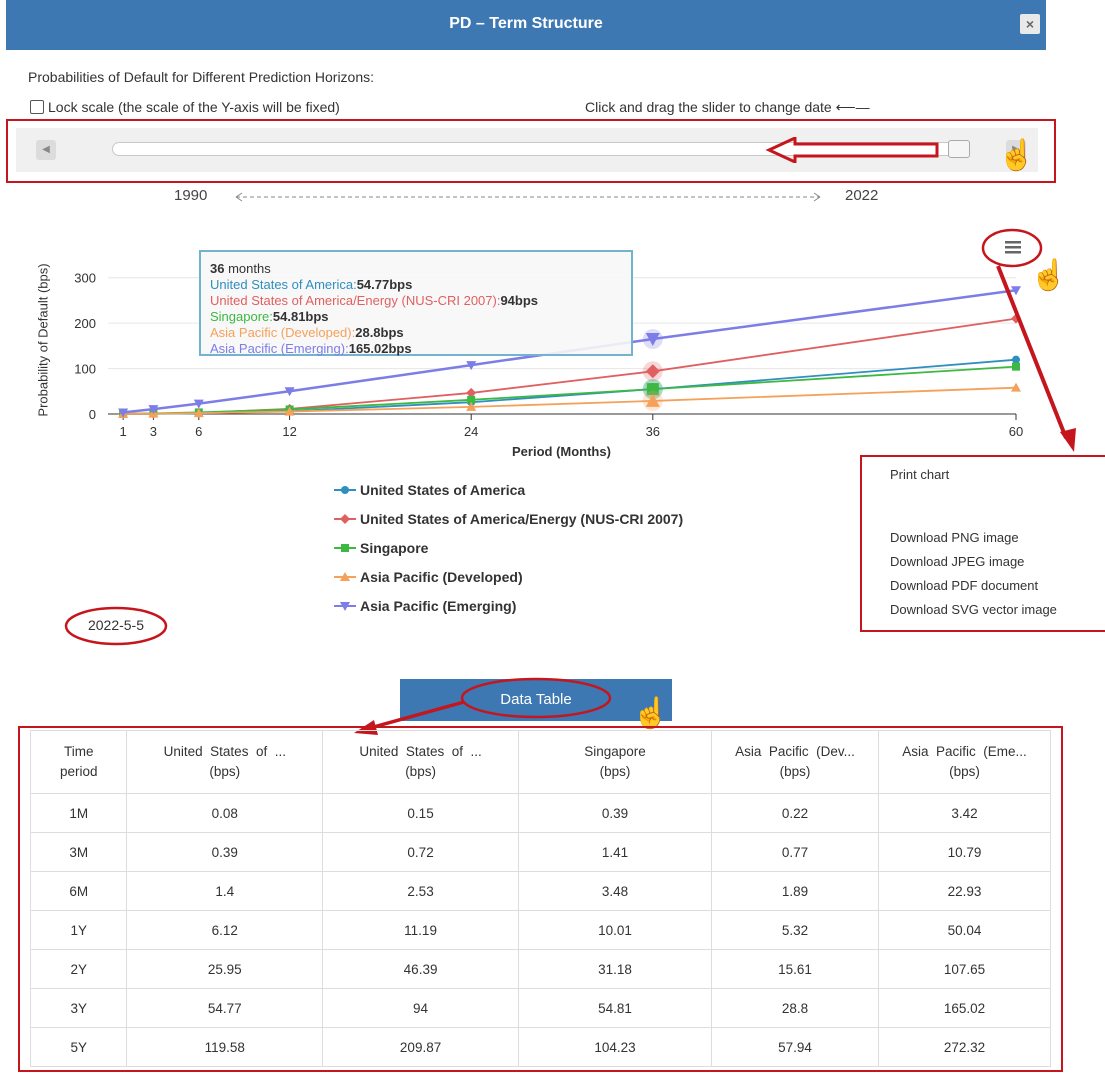 The width and height of the screenshot is (1105, 1080). What do you see at coordinates (225, 1008) in the screenshot?
I see `table-cell: 54.77` at bounding box center [225, 1008].